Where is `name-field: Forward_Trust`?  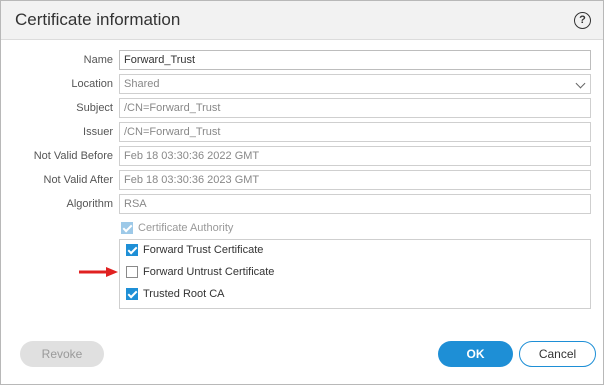 name-field: Forward_Trust is located at coordinates (355, 60).